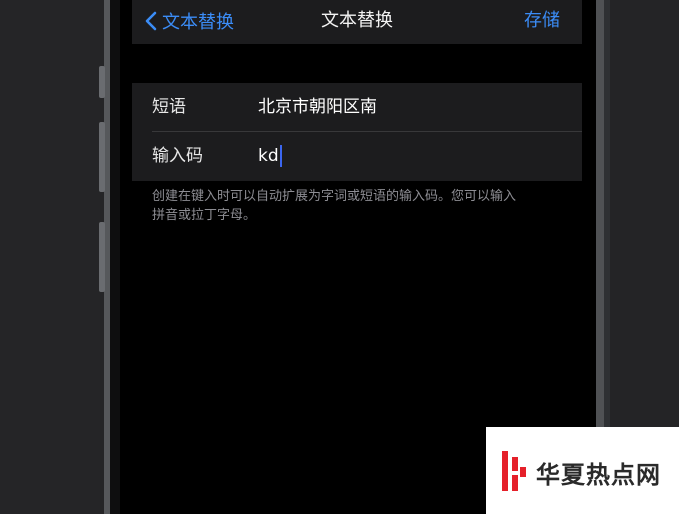 The height and width of the screenshot is (514, 679). I want to click on shortcut-field: kd, so click(270, 156).